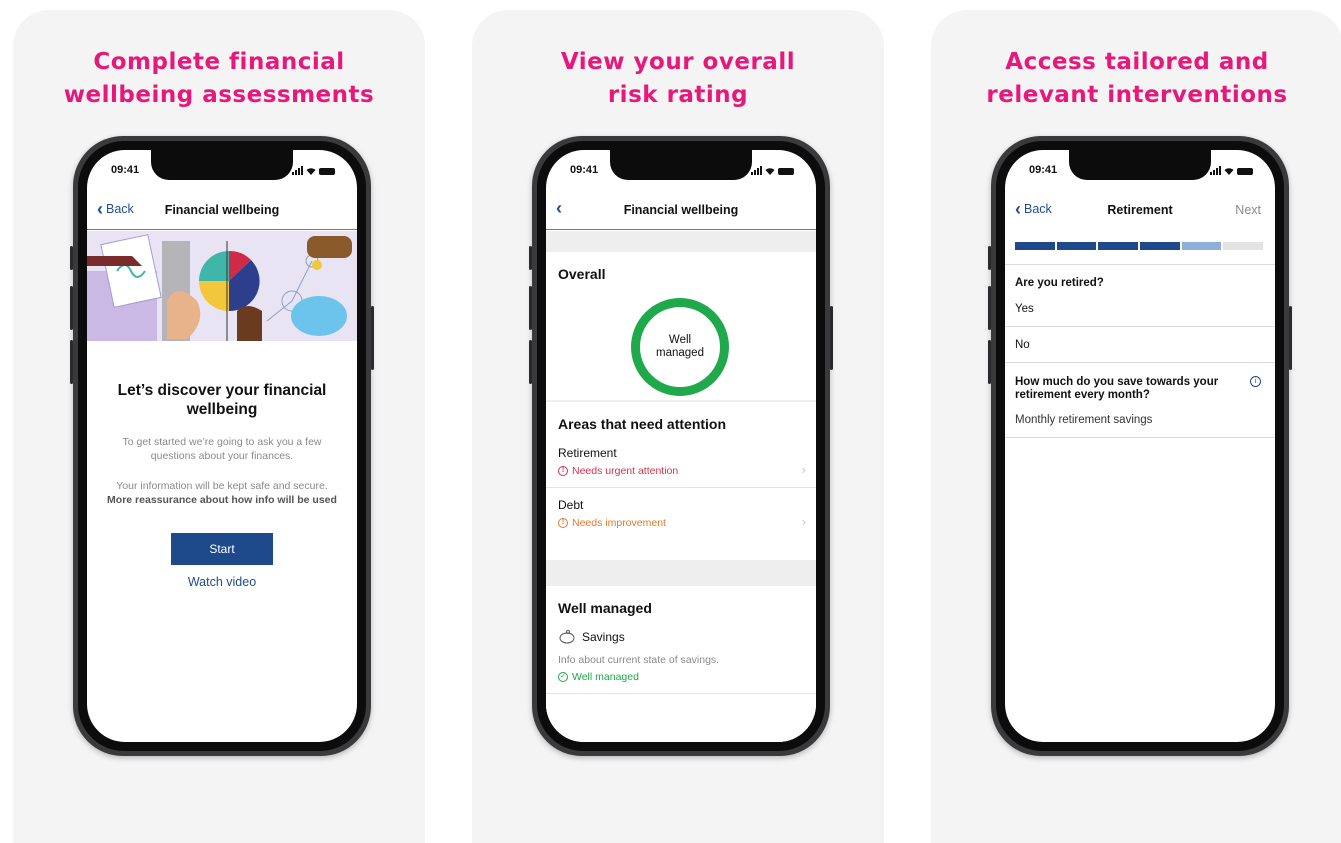 The image size is (1341, 843). I want to click on question-label: Are you retired?, so click(1059, 283).